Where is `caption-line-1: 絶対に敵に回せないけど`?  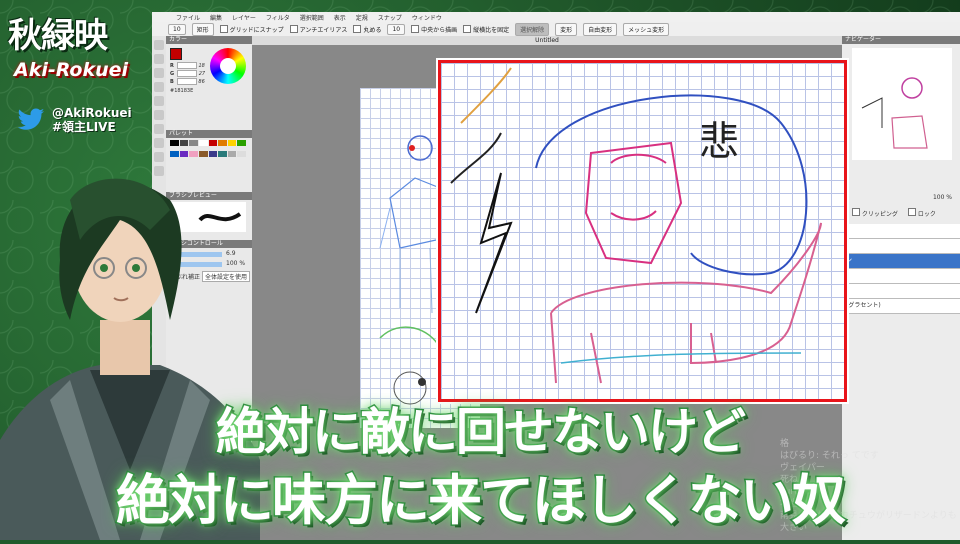 caption-line-1: 絶対に敵に回せないけど is located at coordinates (481, 432).